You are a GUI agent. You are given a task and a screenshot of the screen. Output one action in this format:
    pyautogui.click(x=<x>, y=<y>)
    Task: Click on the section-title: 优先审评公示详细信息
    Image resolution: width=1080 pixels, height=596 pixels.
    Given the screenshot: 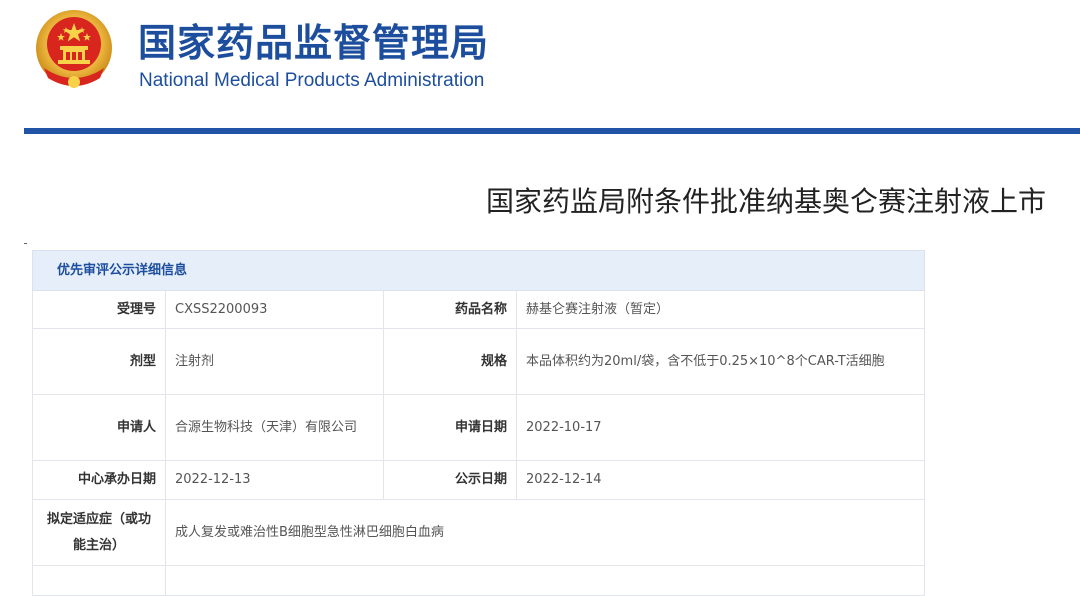 What is the action you would take?
    pyautogui.click(x=478, y=270)
    